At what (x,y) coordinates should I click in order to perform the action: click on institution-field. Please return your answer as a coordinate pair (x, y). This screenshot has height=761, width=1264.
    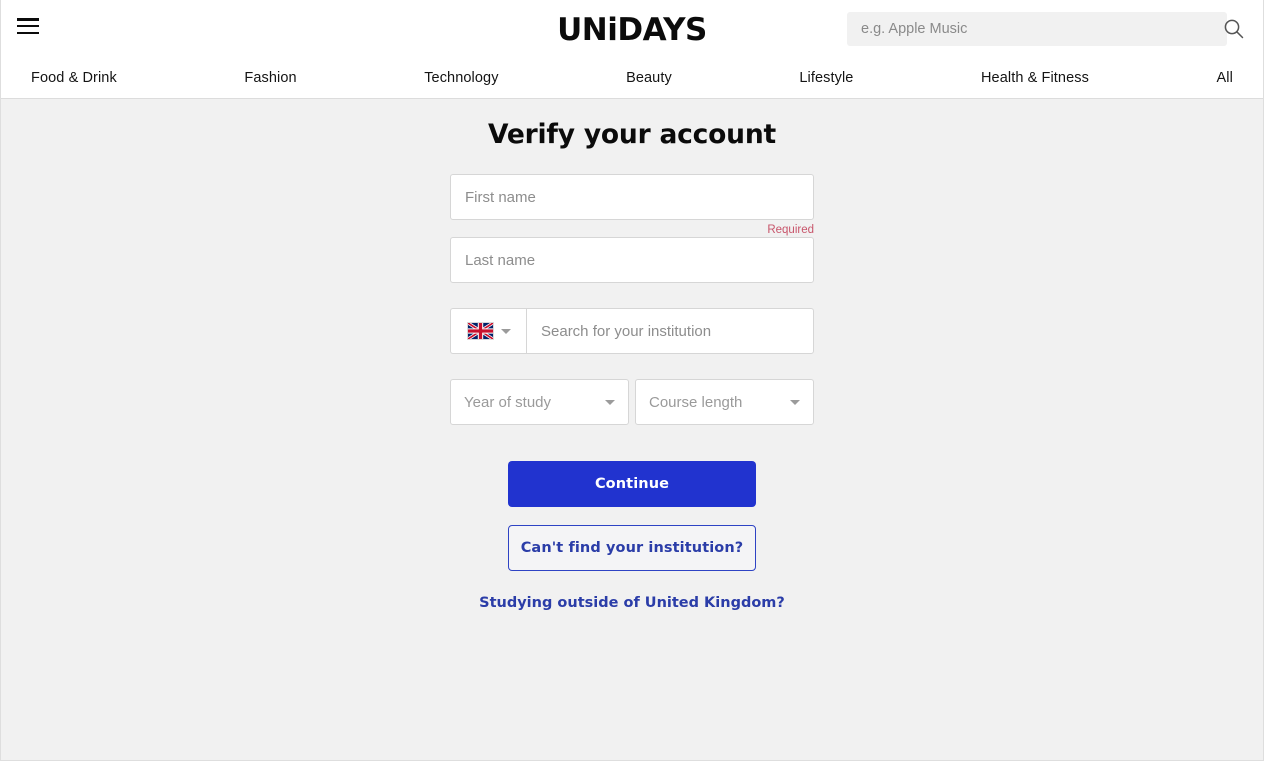
    Looking at the image, I should click on (670, 331).